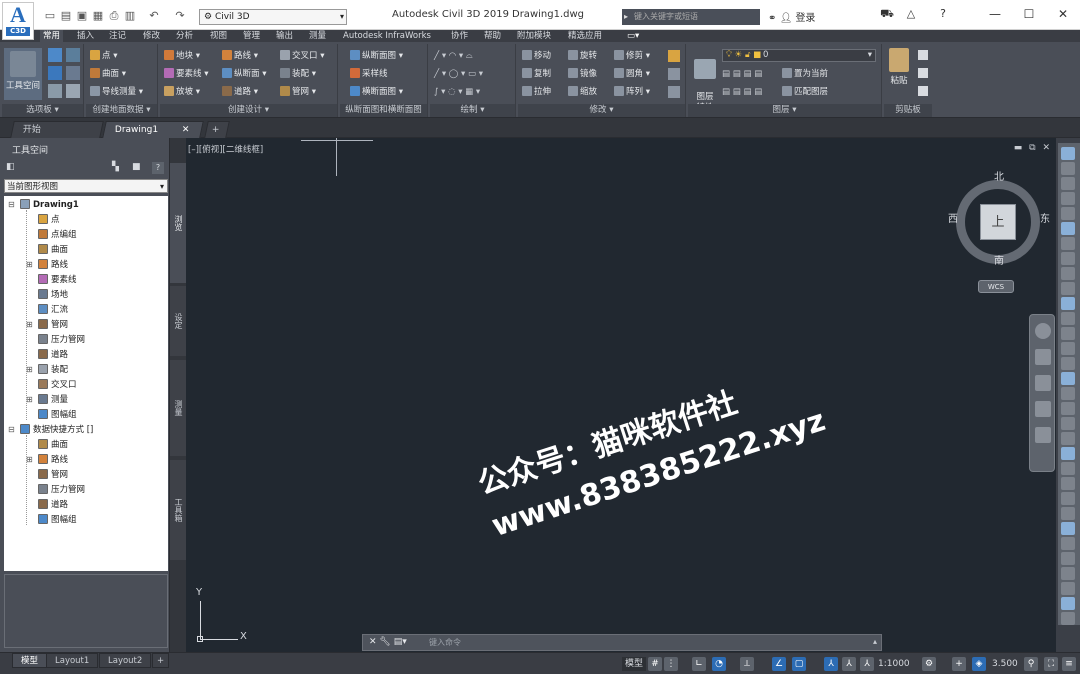  What do you see at coordinates (445, 642) in the screenshot?
I see `command-input: 键入命令` at bounding box center [445, 642].